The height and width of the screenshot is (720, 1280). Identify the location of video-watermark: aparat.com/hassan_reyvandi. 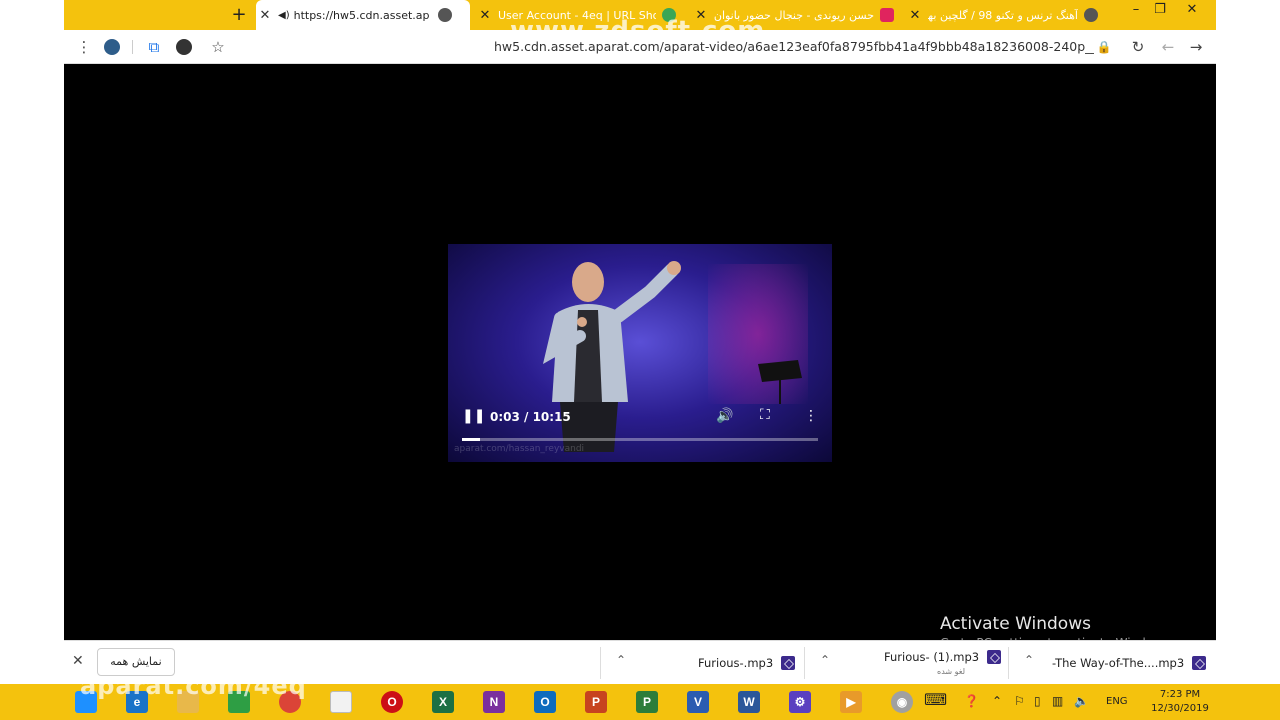
(519, 449).